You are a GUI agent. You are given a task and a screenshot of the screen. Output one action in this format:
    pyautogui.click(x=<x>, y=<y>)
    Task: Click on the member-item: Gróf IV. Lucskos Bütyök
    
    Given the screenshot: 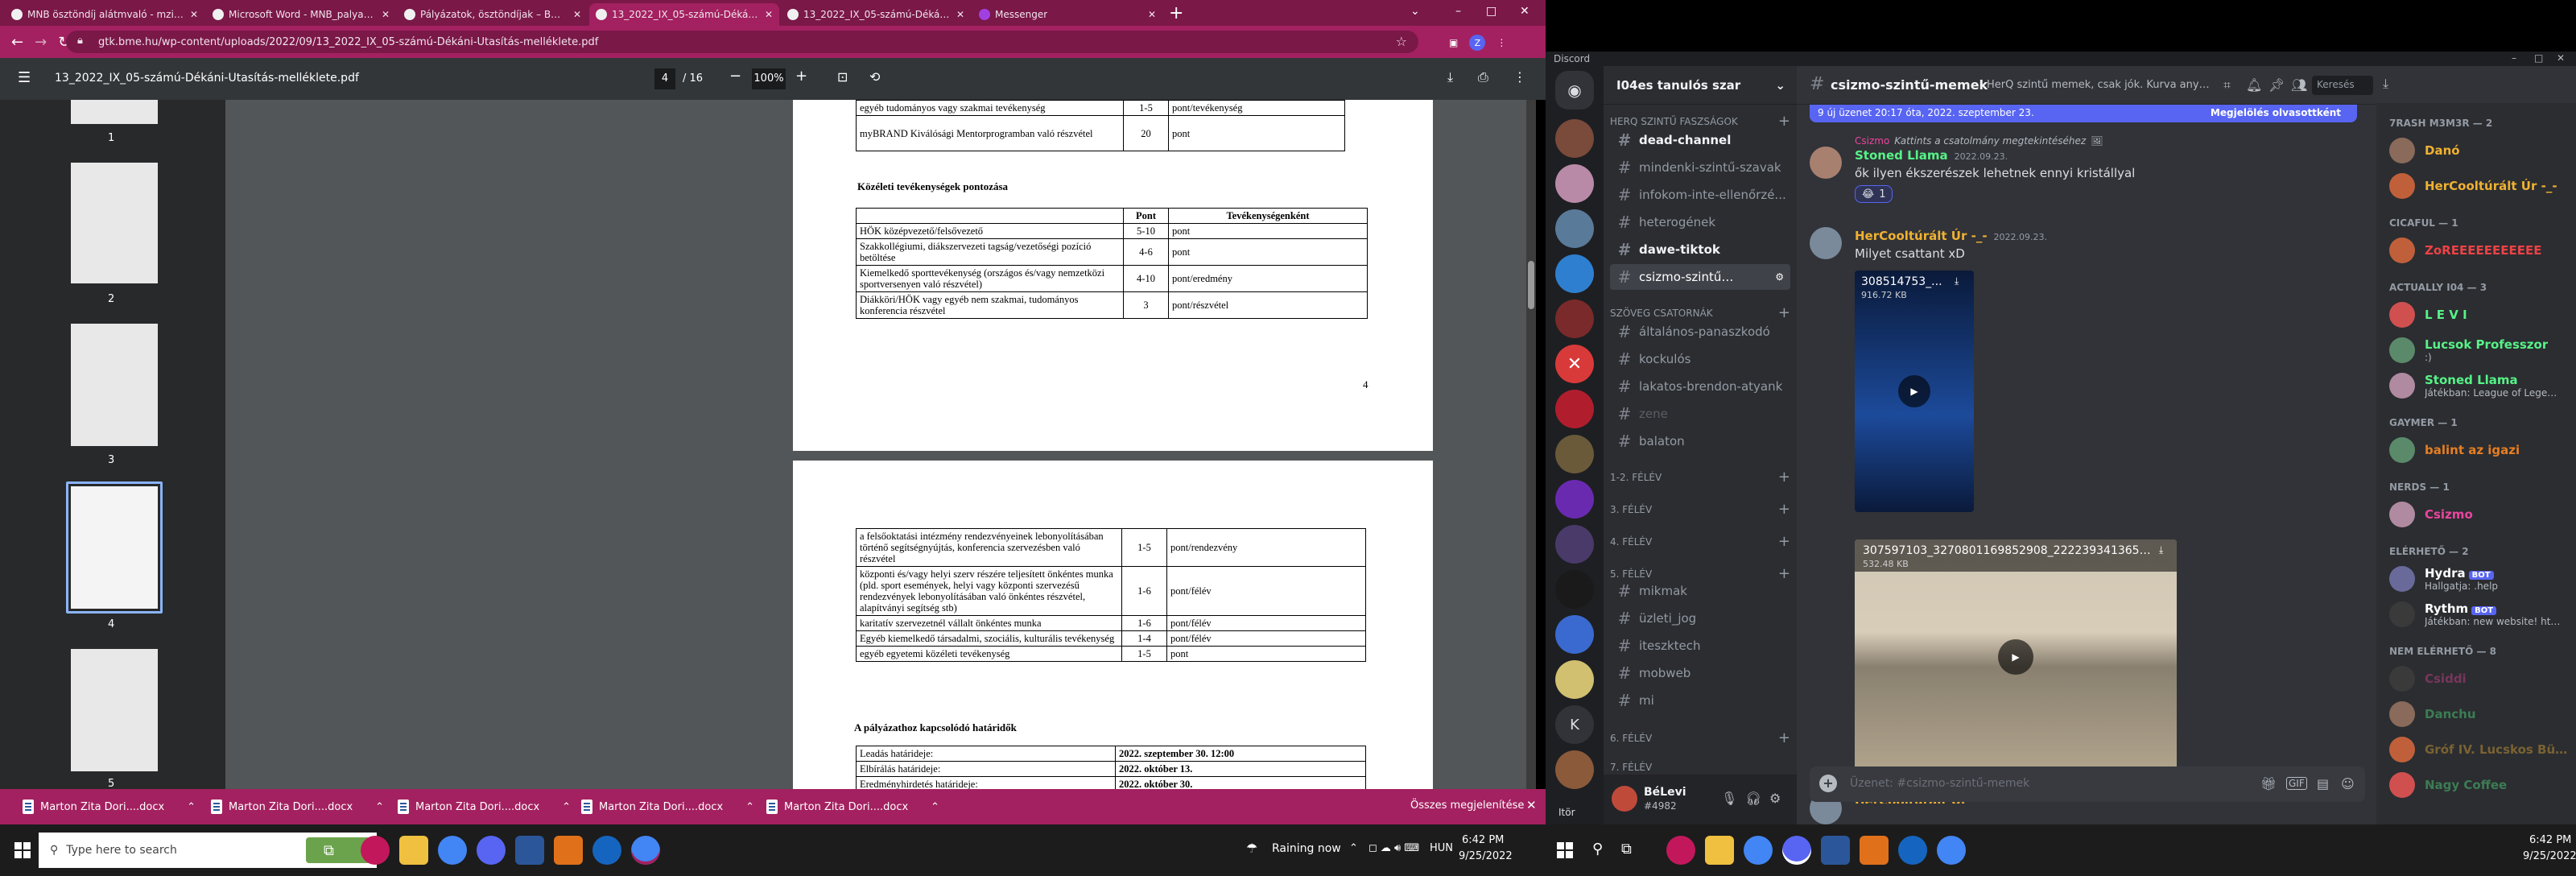 What is the action you would take?
    pyautogui.click(x=2476, y=749)
    